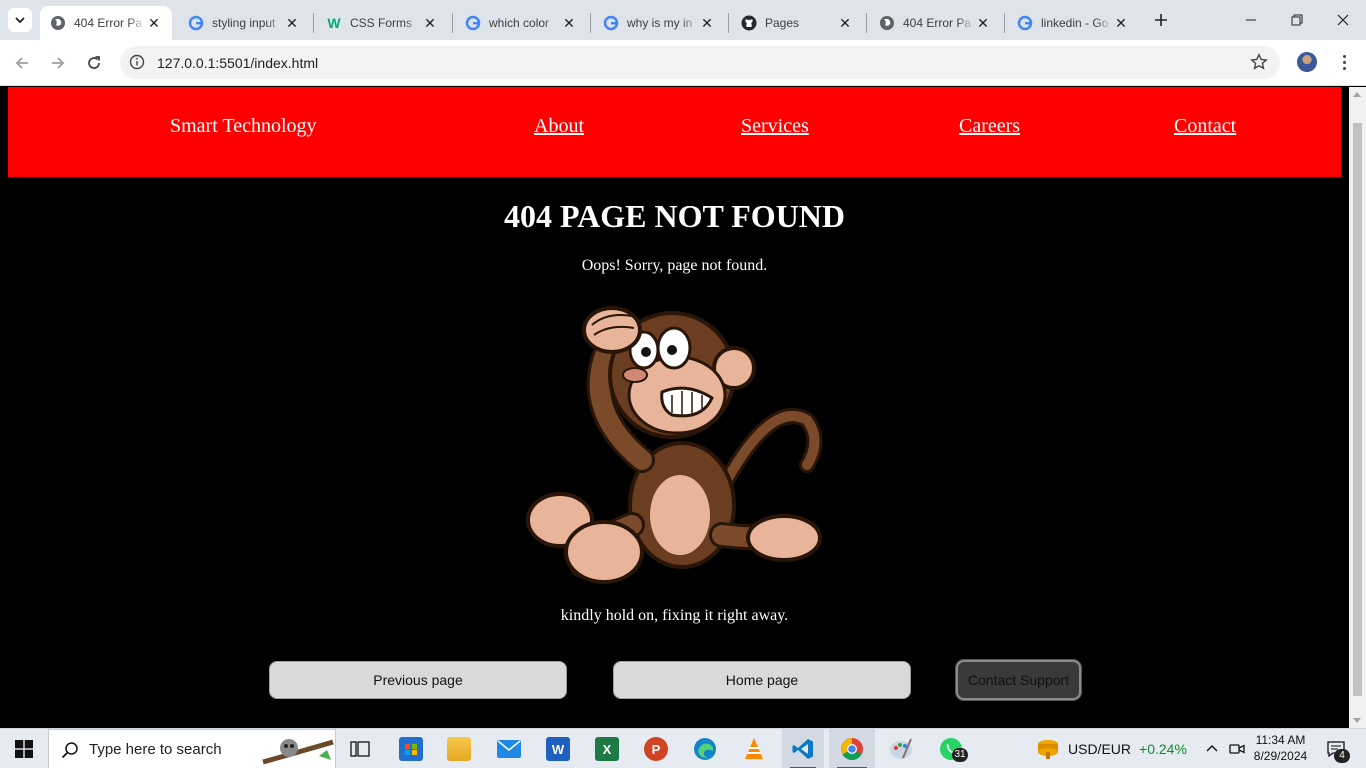 The width and height of the screenshot is (1366, 768). I want to click on restore-button, so click(1297, 20).